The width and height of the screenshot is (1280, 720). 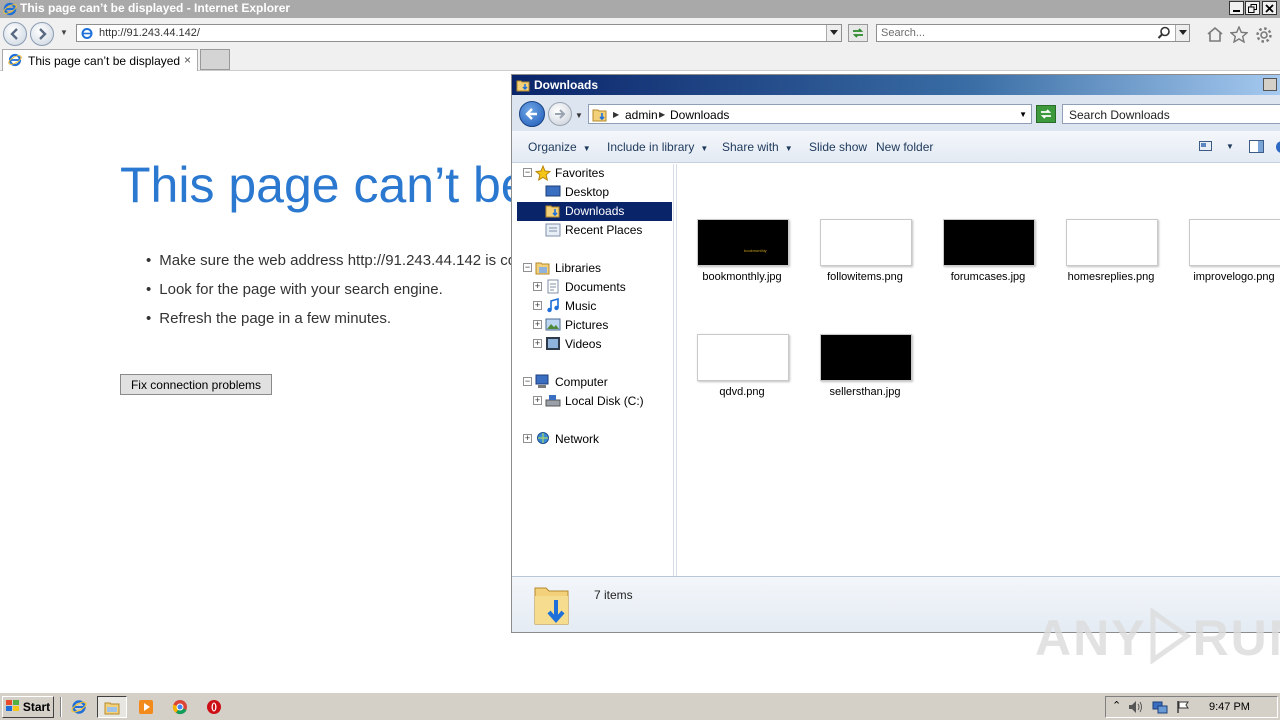 What do you see at coordinates (42, 34) in the screenshot?
I see `forward-button` at bounding box center [42, 34].